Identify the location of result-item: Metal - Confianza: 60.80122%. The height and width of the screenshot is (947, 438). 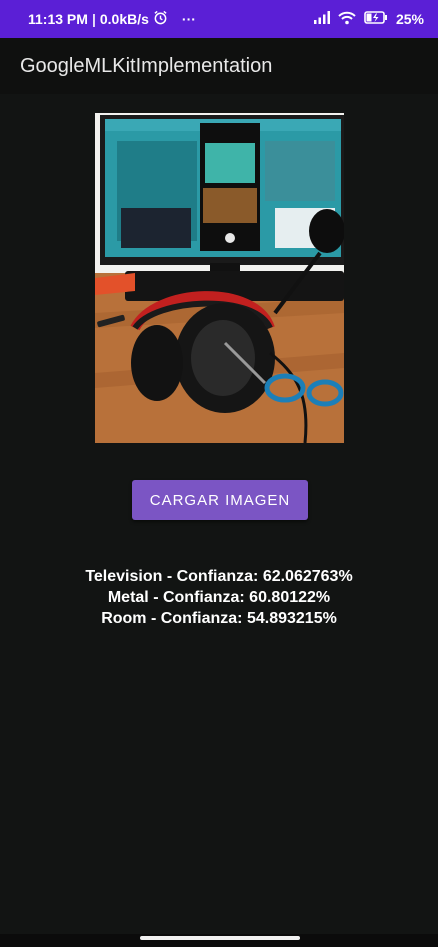
(219, 597).